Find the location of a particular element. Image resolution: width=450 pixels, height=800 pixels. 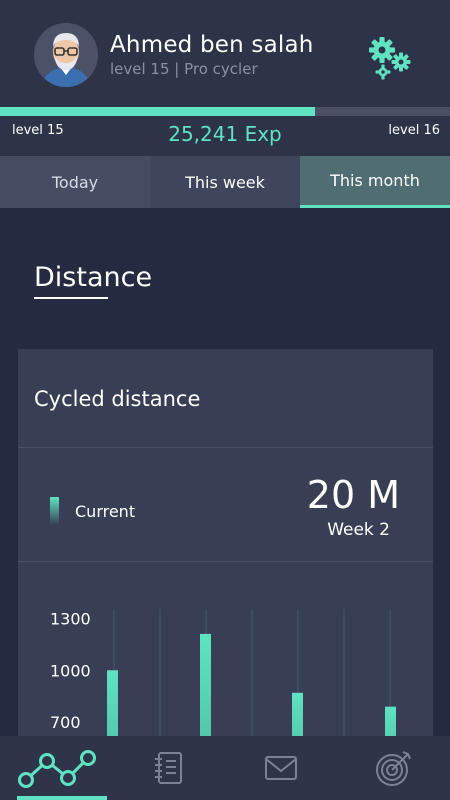

card-divider is located at coordinates (225, 447).